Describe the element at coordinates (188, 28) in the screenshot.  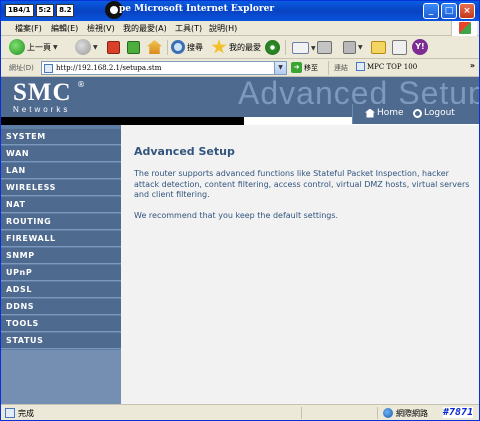
I see `menu-tools: 工具(T)` at that location.